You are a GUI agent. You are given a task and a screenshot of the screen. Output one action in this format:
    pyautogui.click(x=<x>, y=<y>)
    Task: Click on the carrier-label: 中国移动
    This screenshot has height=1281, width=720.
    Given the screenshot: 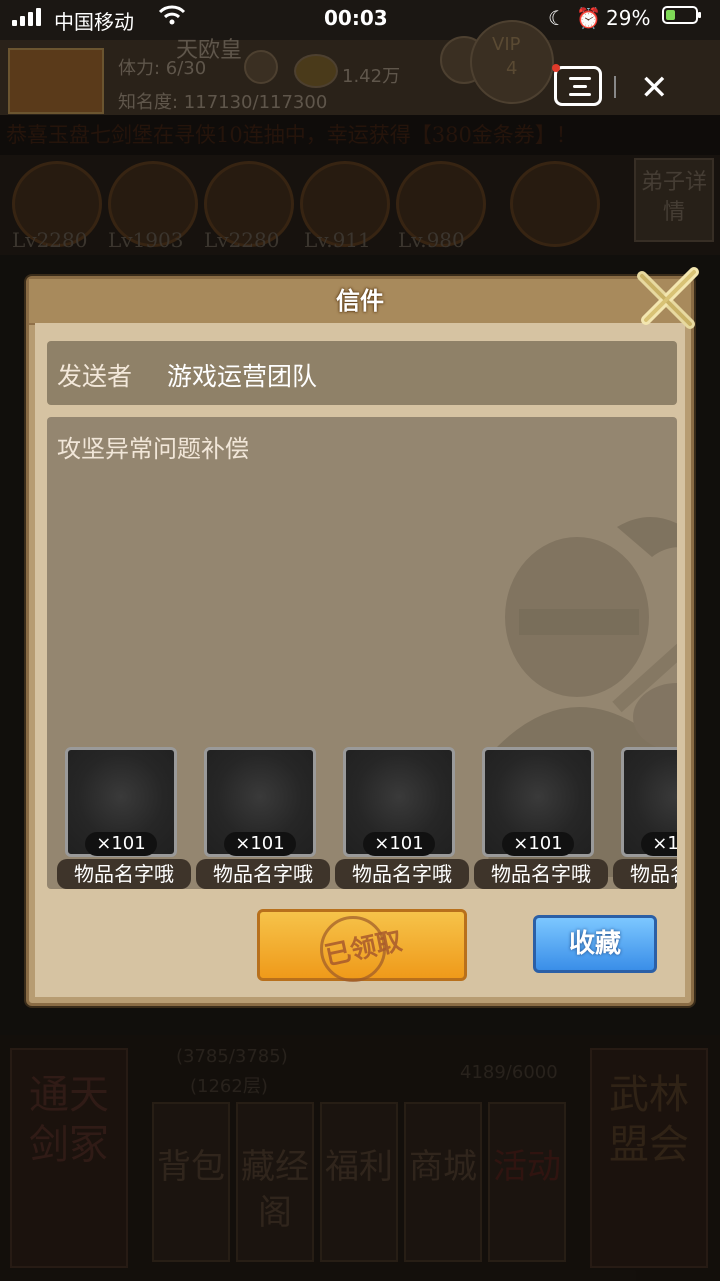 What is the action you would take?
    pyautogui.click(x=94, y=22)
    